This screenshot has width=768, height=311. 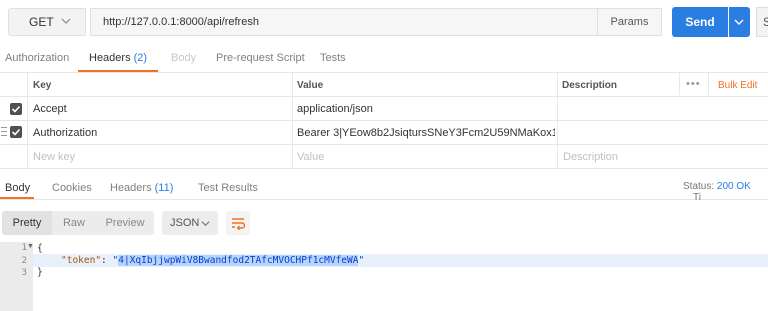 I want to click on line-number: 3, so click(x=24, y=273).